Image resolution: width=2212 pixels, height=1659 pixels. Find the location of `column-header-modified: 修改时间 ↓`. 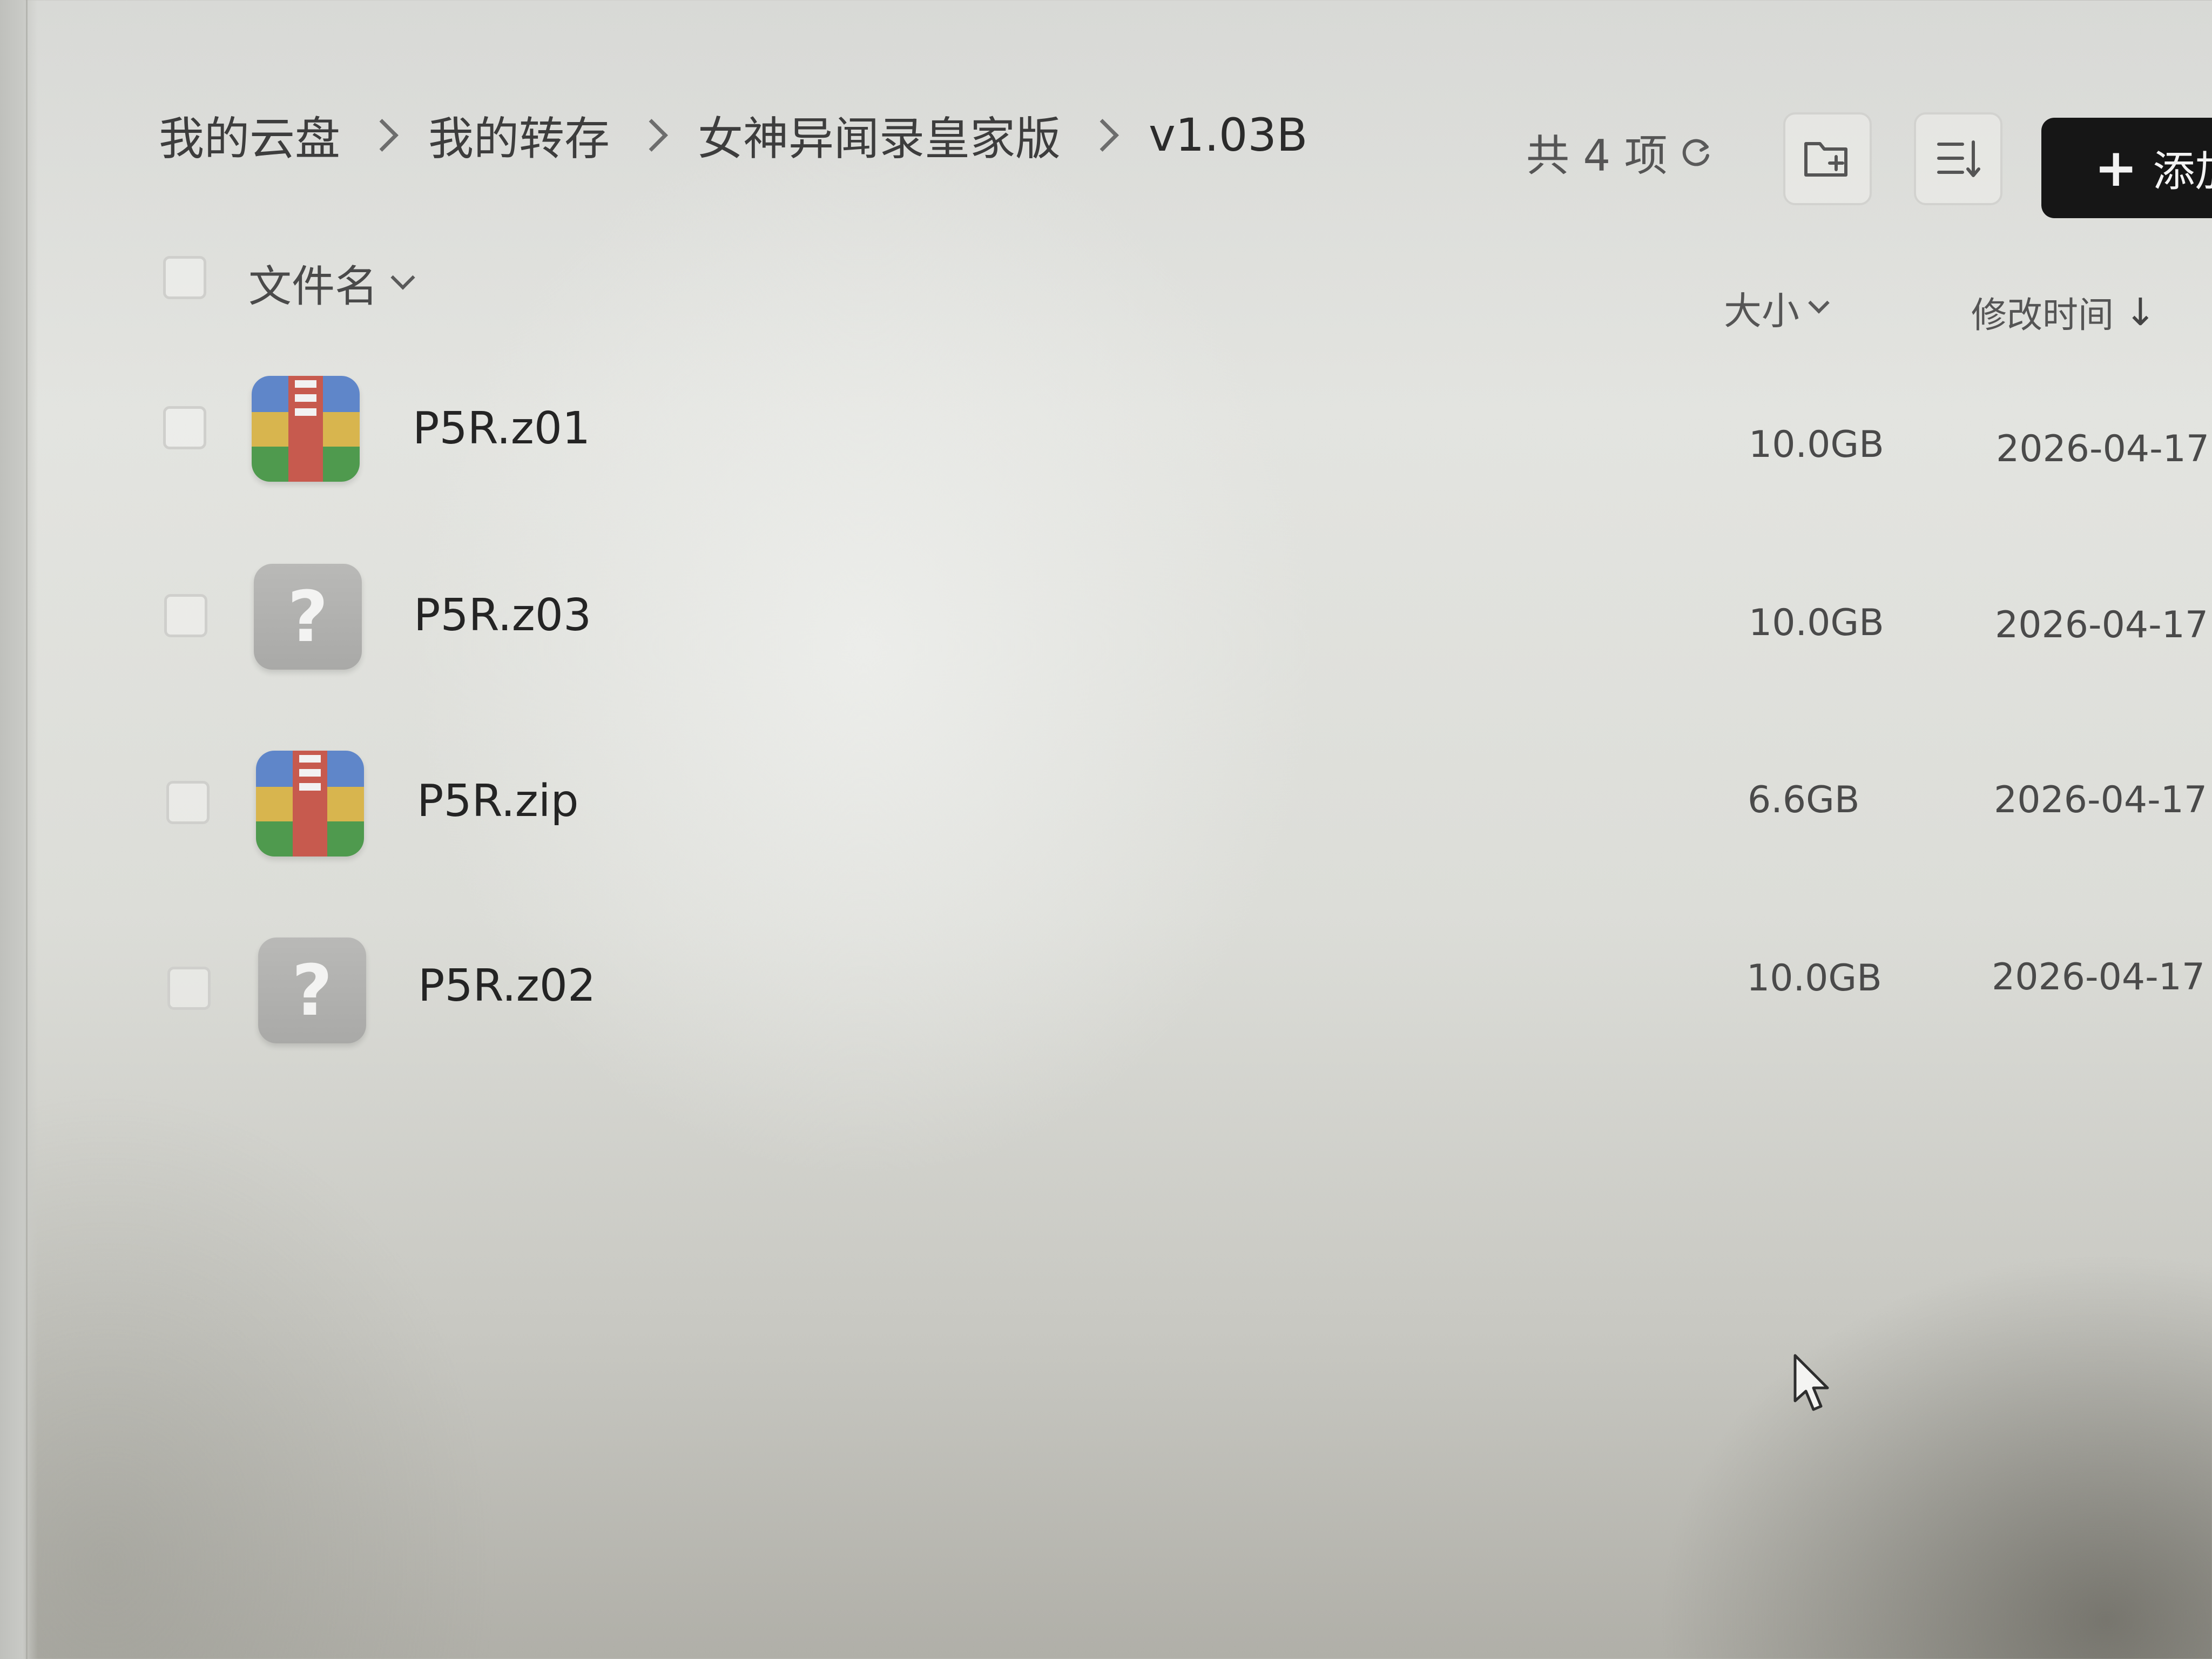

column-header-modified: 修改时间 ↓ is located at coordinates (2063, 312).